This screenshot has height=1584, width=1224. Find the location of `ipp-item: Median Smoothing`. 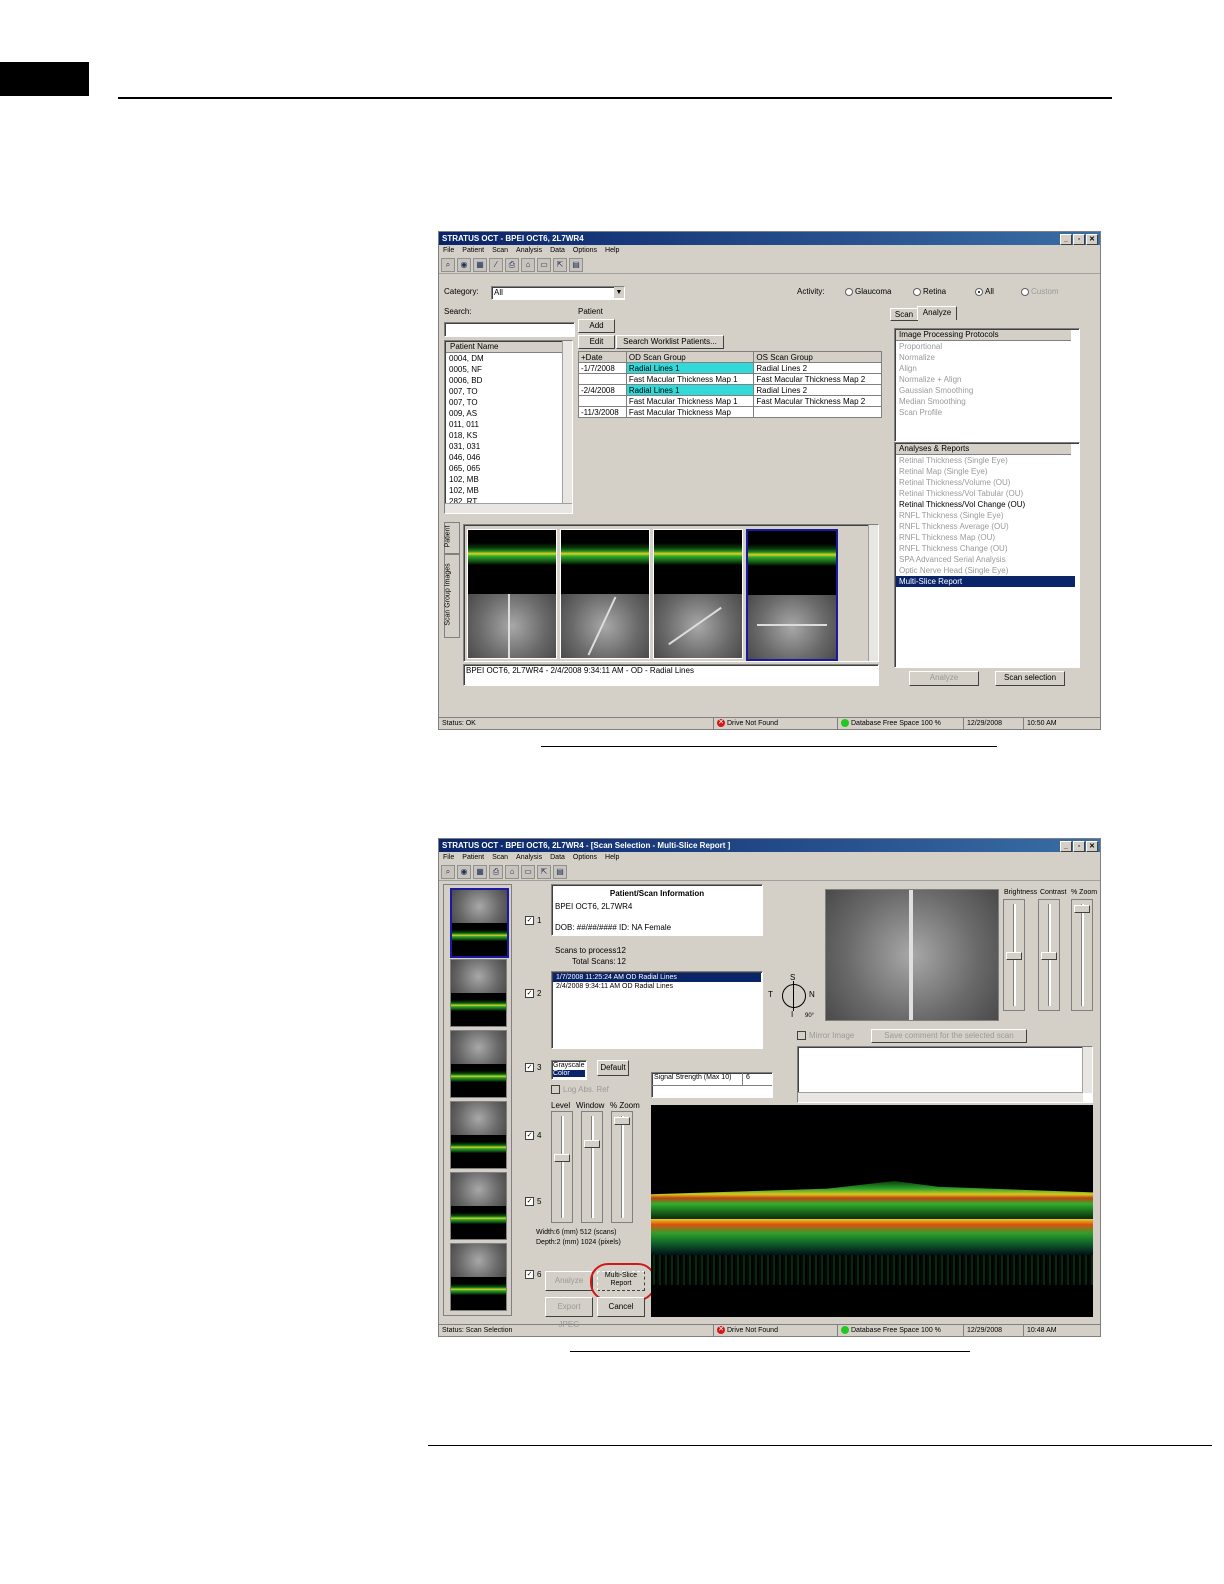

ipp-item: Median Smoothing is located at coordinates (987, 401).